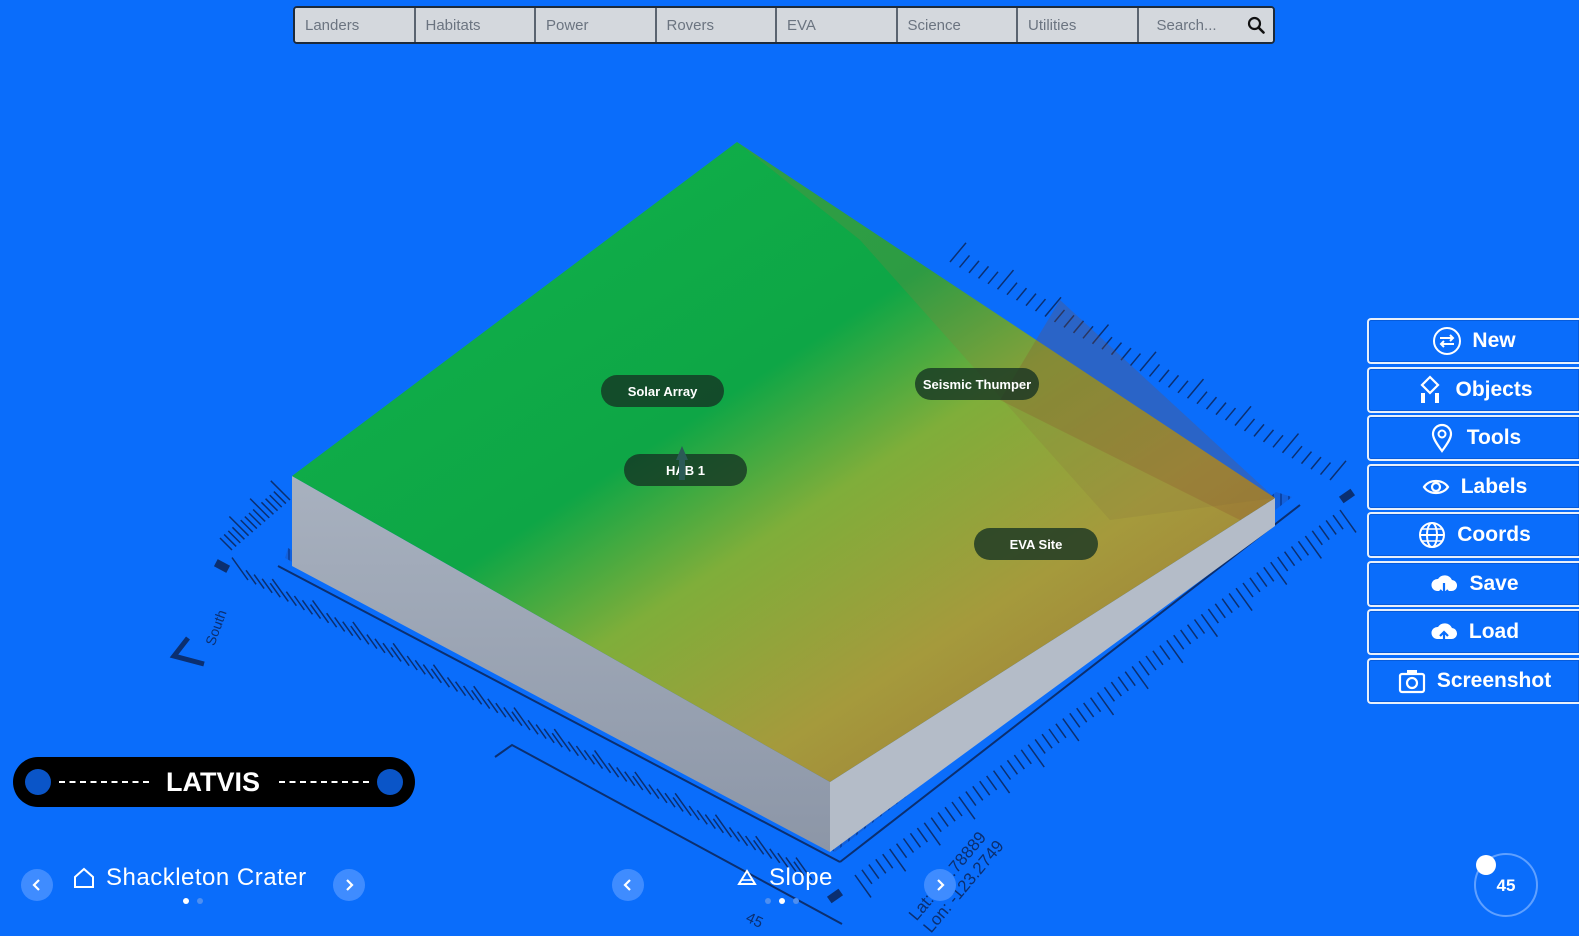  Describe the element at coordinates (977, 384) in the screenshot. I see `map-label-seismic-thumper: Seismic Thumper` at that location.